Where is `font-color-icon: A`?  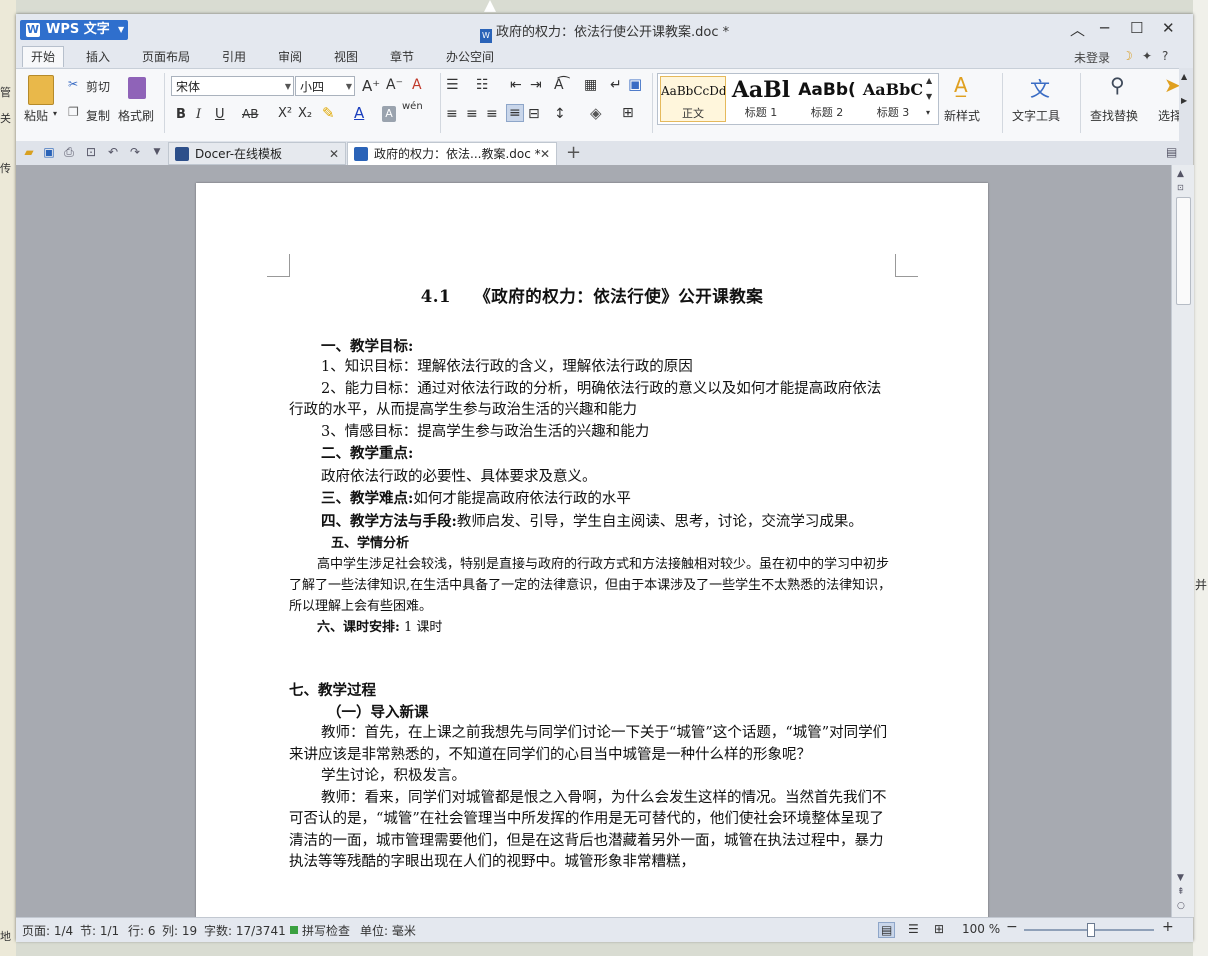 font-color-icon: A is located at coordinates (359, 113).